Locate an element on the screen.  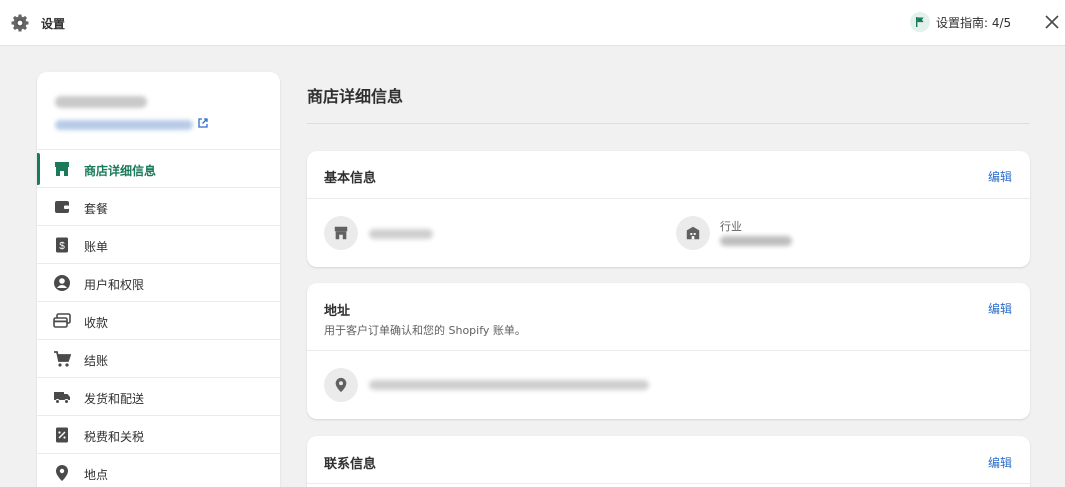
building-icon is located at coordinates (693, 233).